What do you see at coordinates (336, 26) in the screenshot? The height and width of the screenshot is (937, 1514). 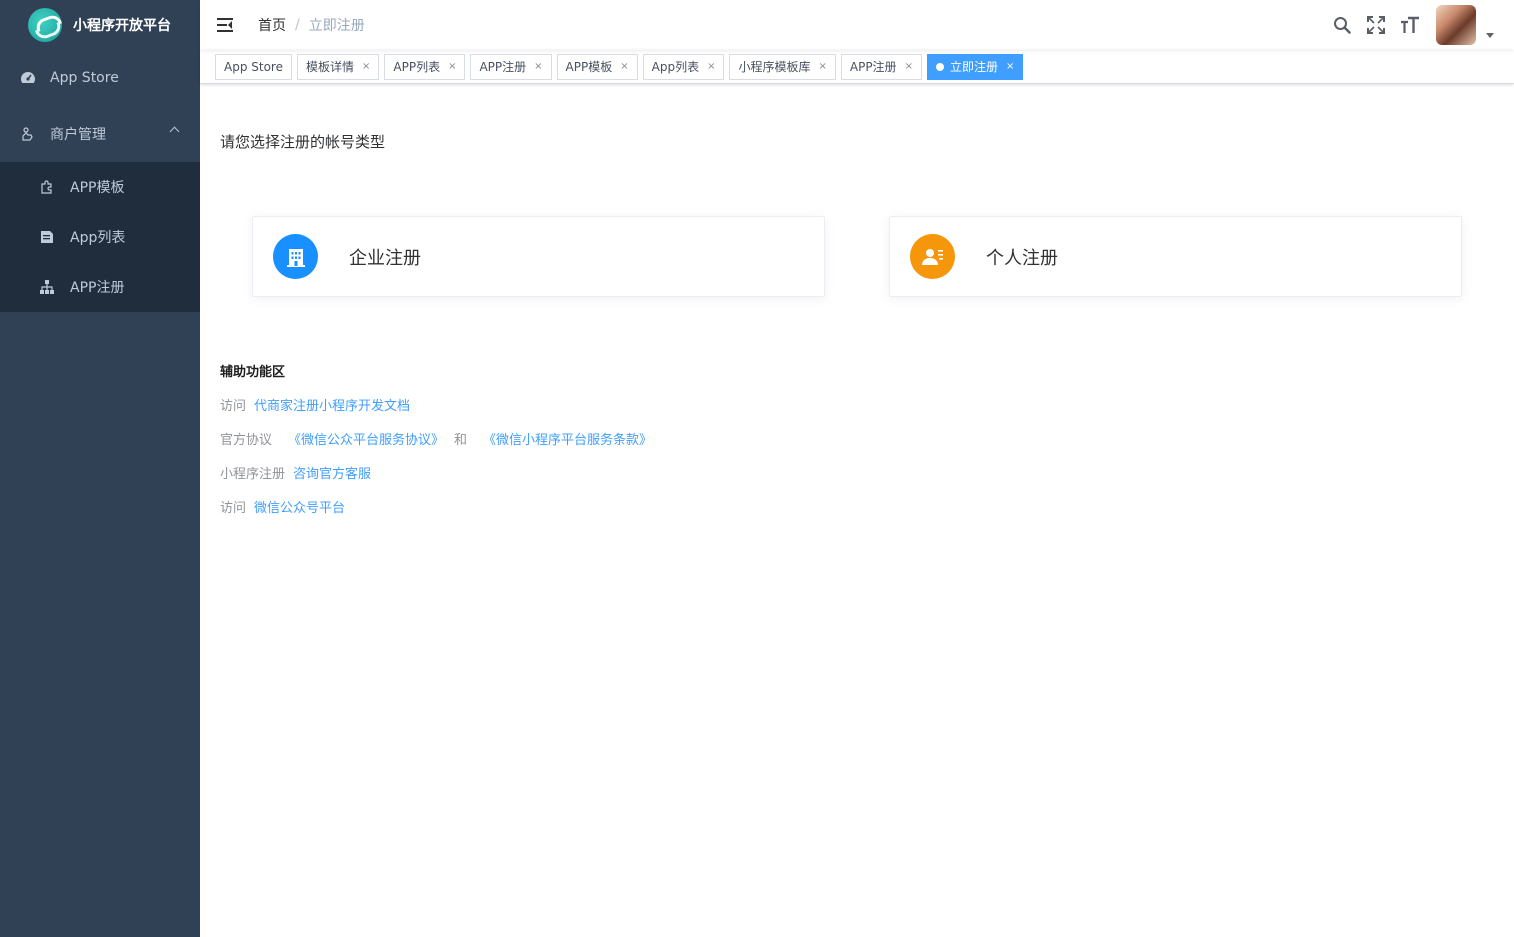 I see `breadcrumb-current: 立即注册` at bounding box center [336, 26].